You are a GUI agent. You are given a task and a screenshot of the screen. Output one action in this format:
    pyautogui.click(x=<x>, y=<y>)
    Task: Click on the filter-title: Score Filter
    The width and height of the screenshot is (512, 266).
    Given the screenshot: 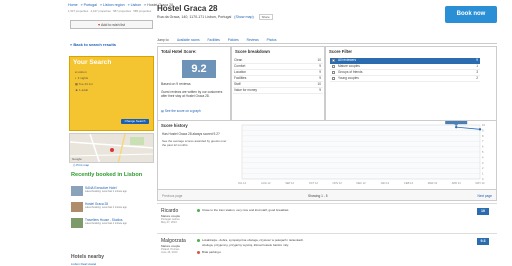 What is the action you would take?
    pyautogui.click(x=341, y=51)
    